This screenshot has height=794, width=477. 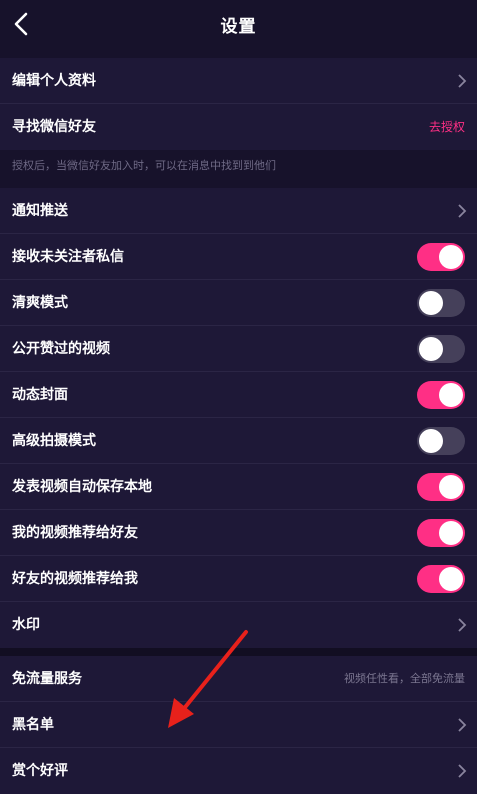 What do you see at coordinates (447, 127) in the screenshot?
I see `authorize-link: 去授权` at bounding box center [447, 127].